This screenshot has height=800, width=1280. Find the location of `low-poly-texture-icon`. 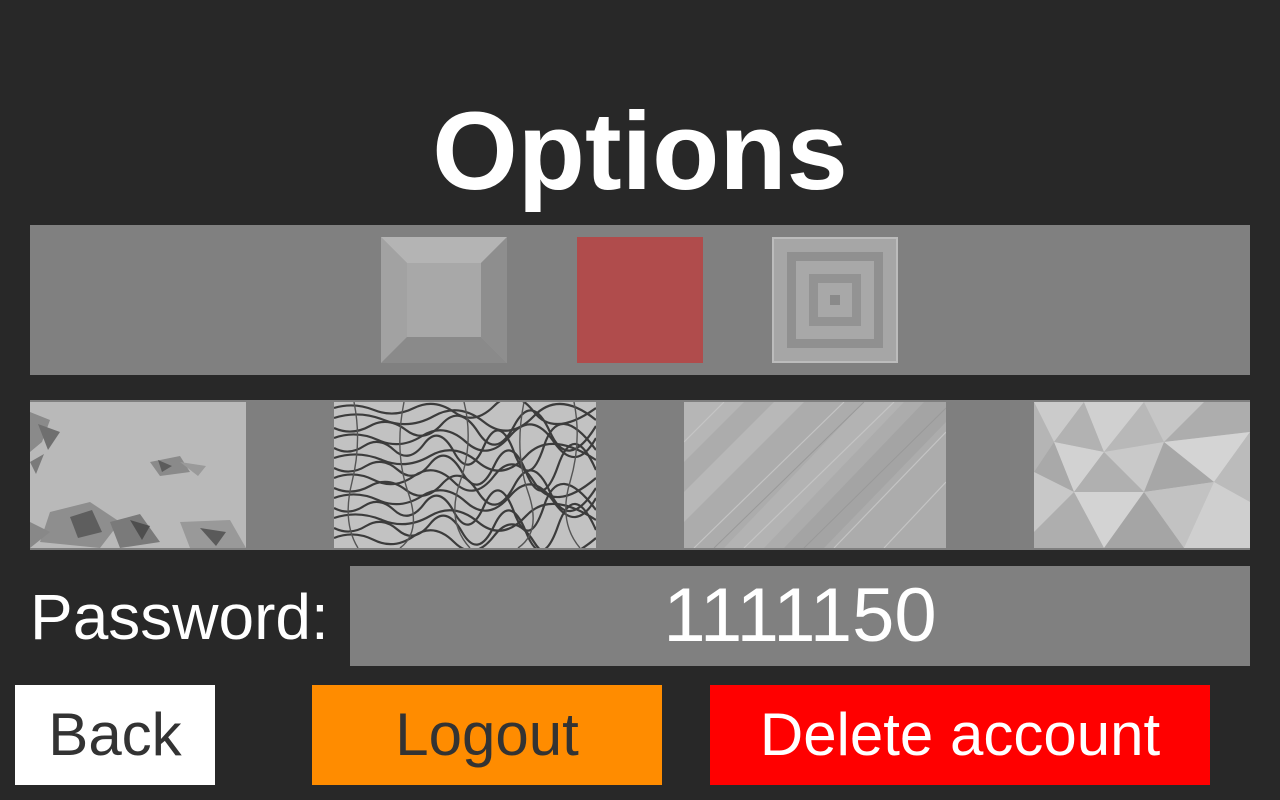

low-poly-texture-icon is located at coordinates (1142, 475).